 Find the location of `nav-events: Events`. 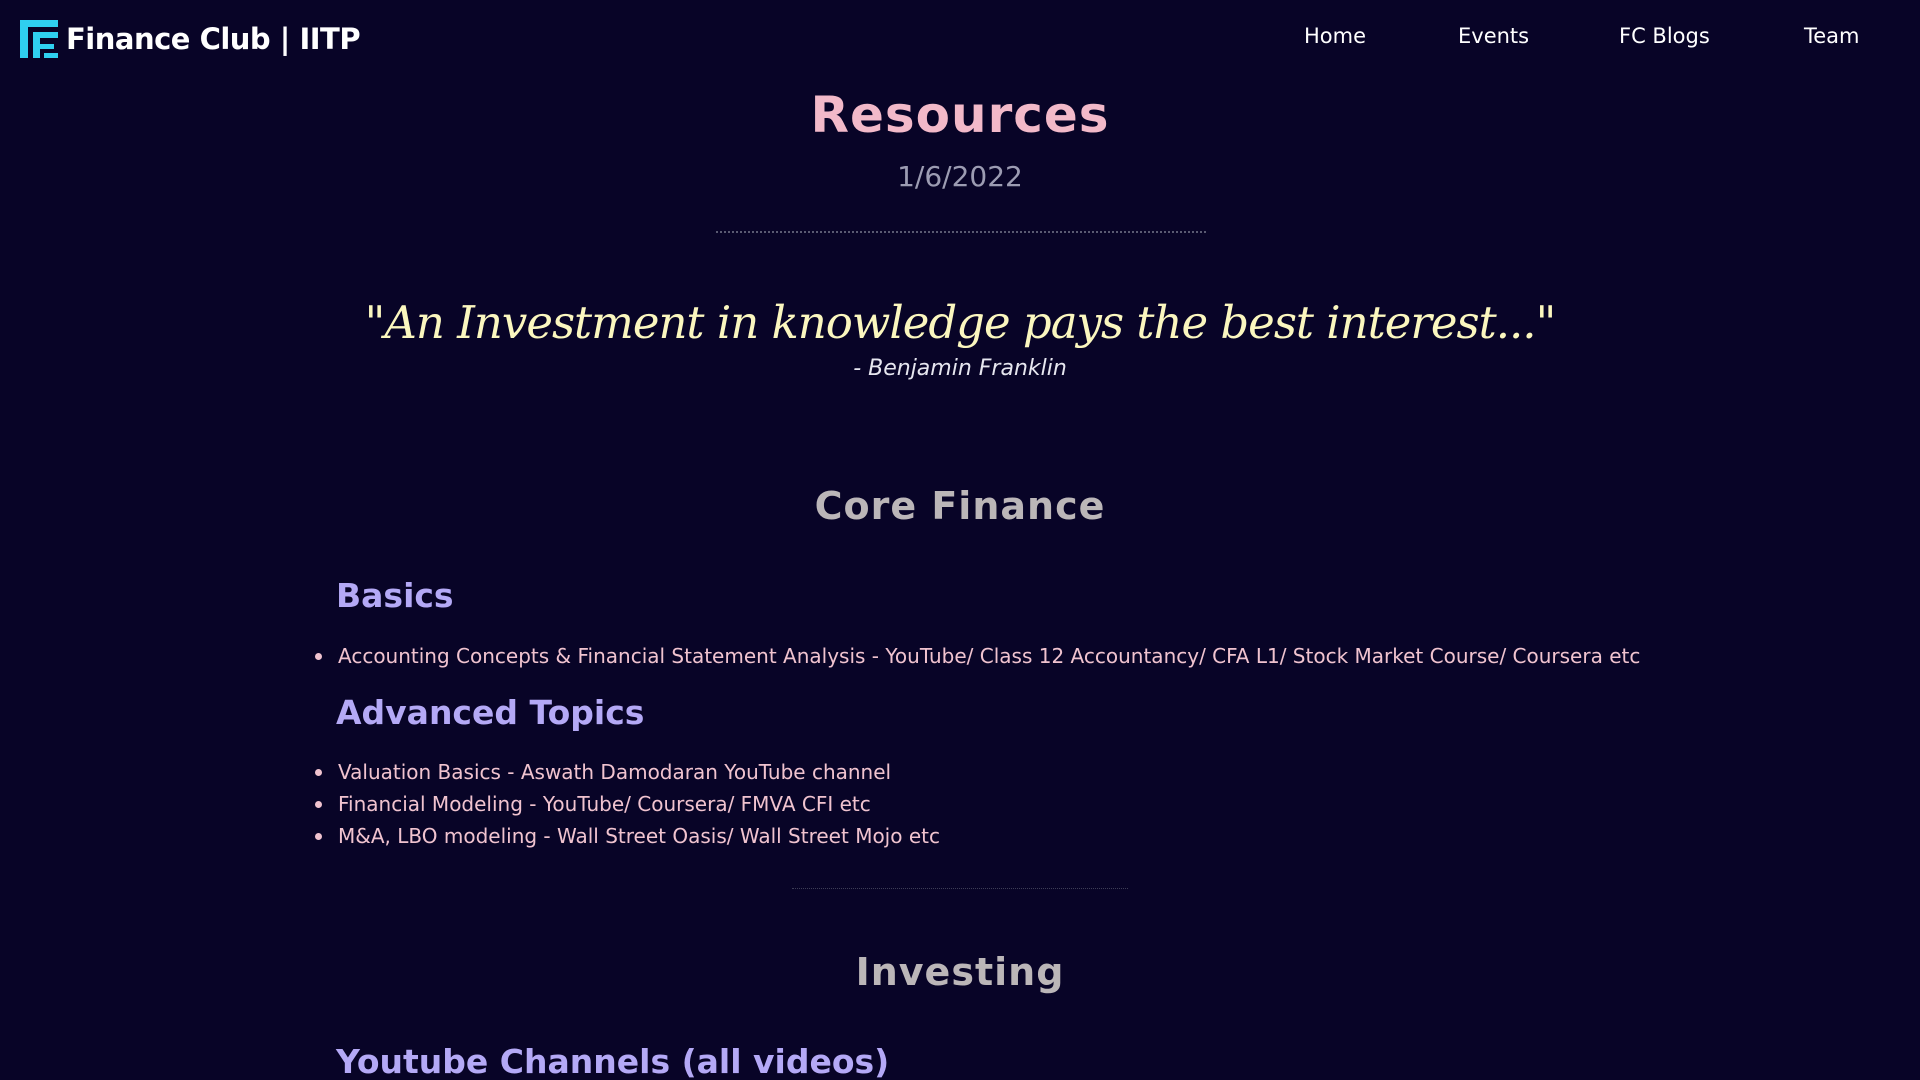

nav-events: Events is located at coordinates (1493, 36).